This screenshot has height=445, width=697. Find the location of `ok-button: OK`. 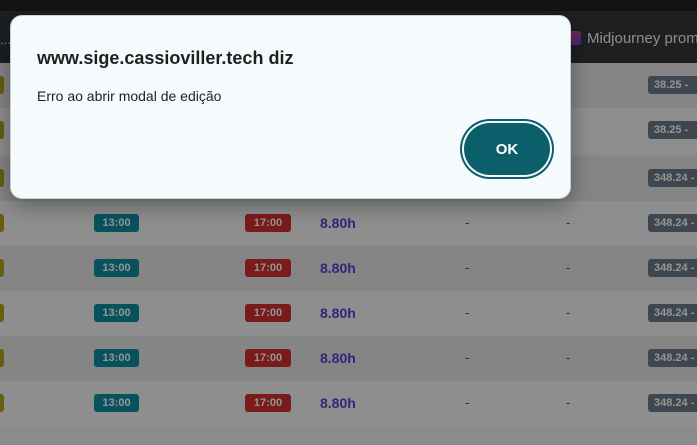

ok-button: OK is located at coordinates (507, 149).